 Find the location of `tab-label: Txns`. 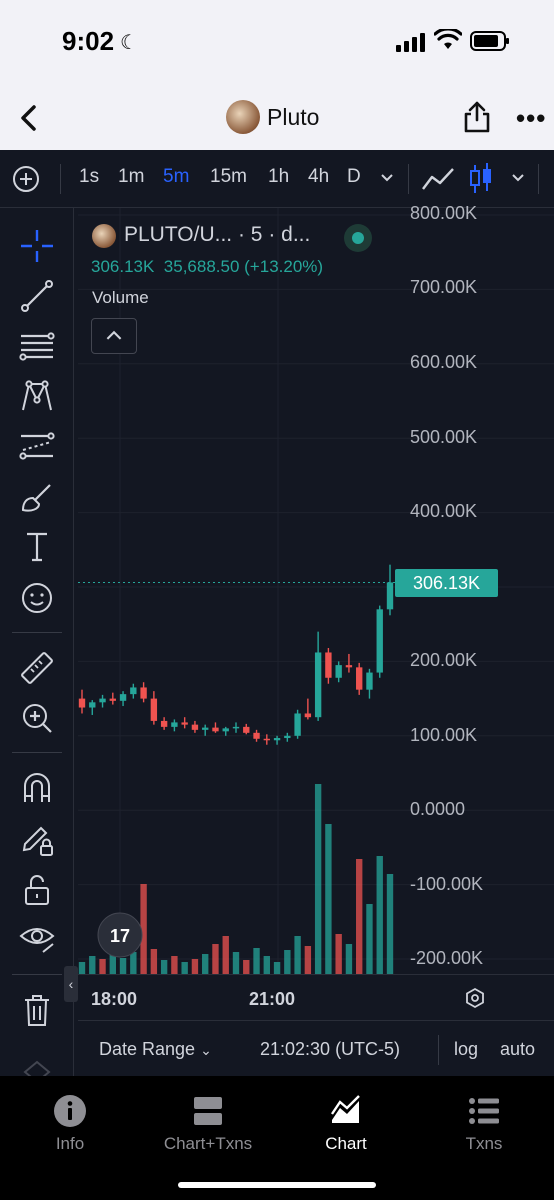

tab-label: Txns is located at coordinates (484, 1143).